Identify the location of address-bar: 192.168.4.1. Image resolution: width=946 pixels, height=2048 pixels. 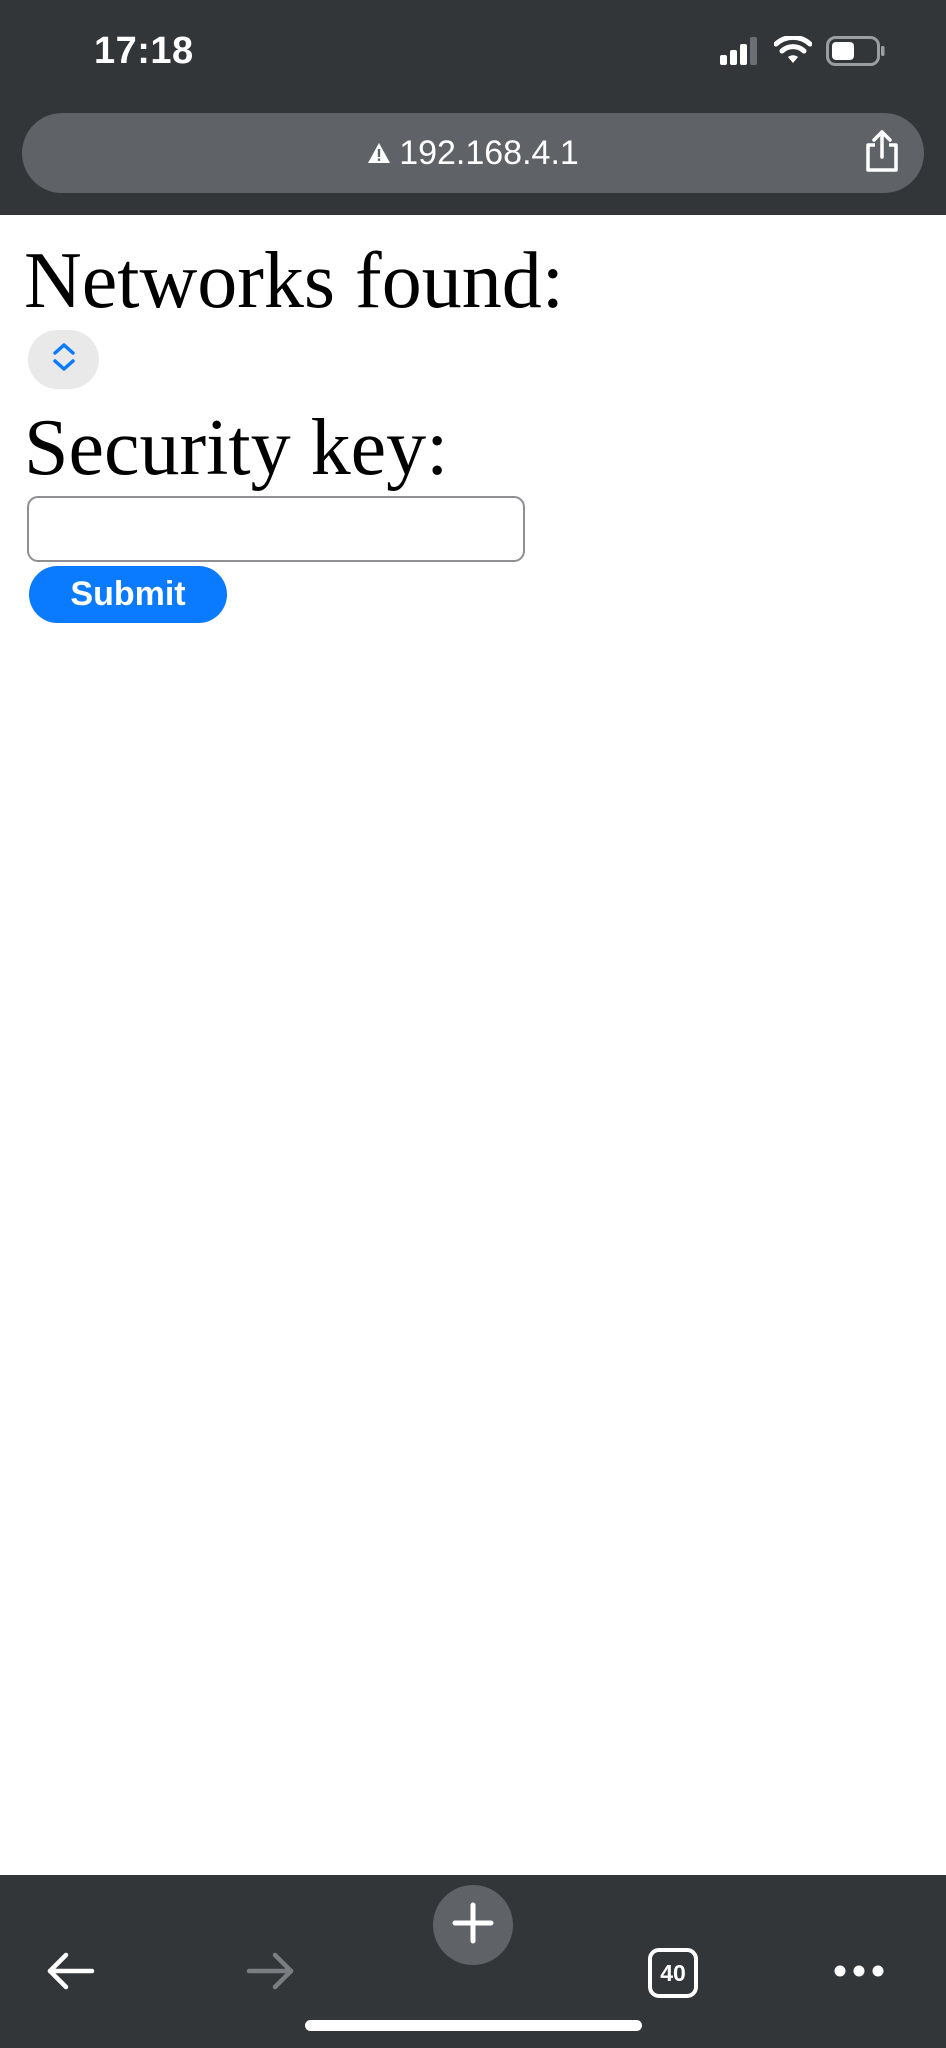
(473, 153).